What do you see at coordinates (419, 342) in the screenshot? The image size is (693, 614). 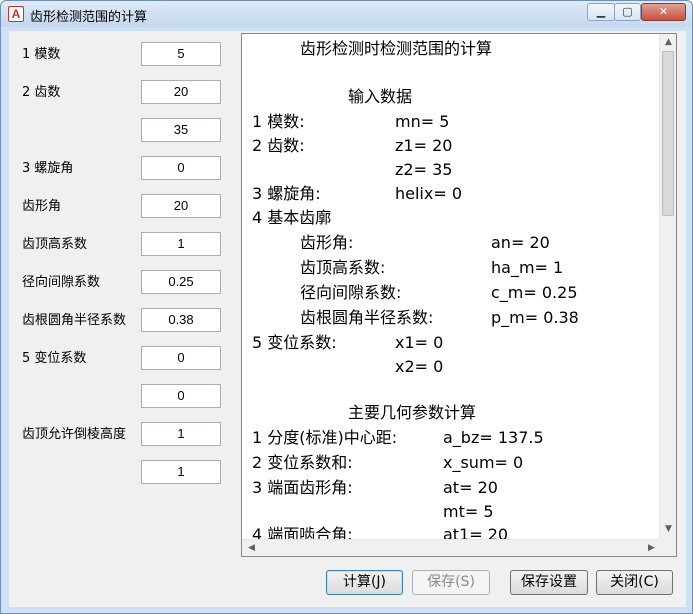 I see `shift-row-value: x1= 0` at bounding box center [419, 342].